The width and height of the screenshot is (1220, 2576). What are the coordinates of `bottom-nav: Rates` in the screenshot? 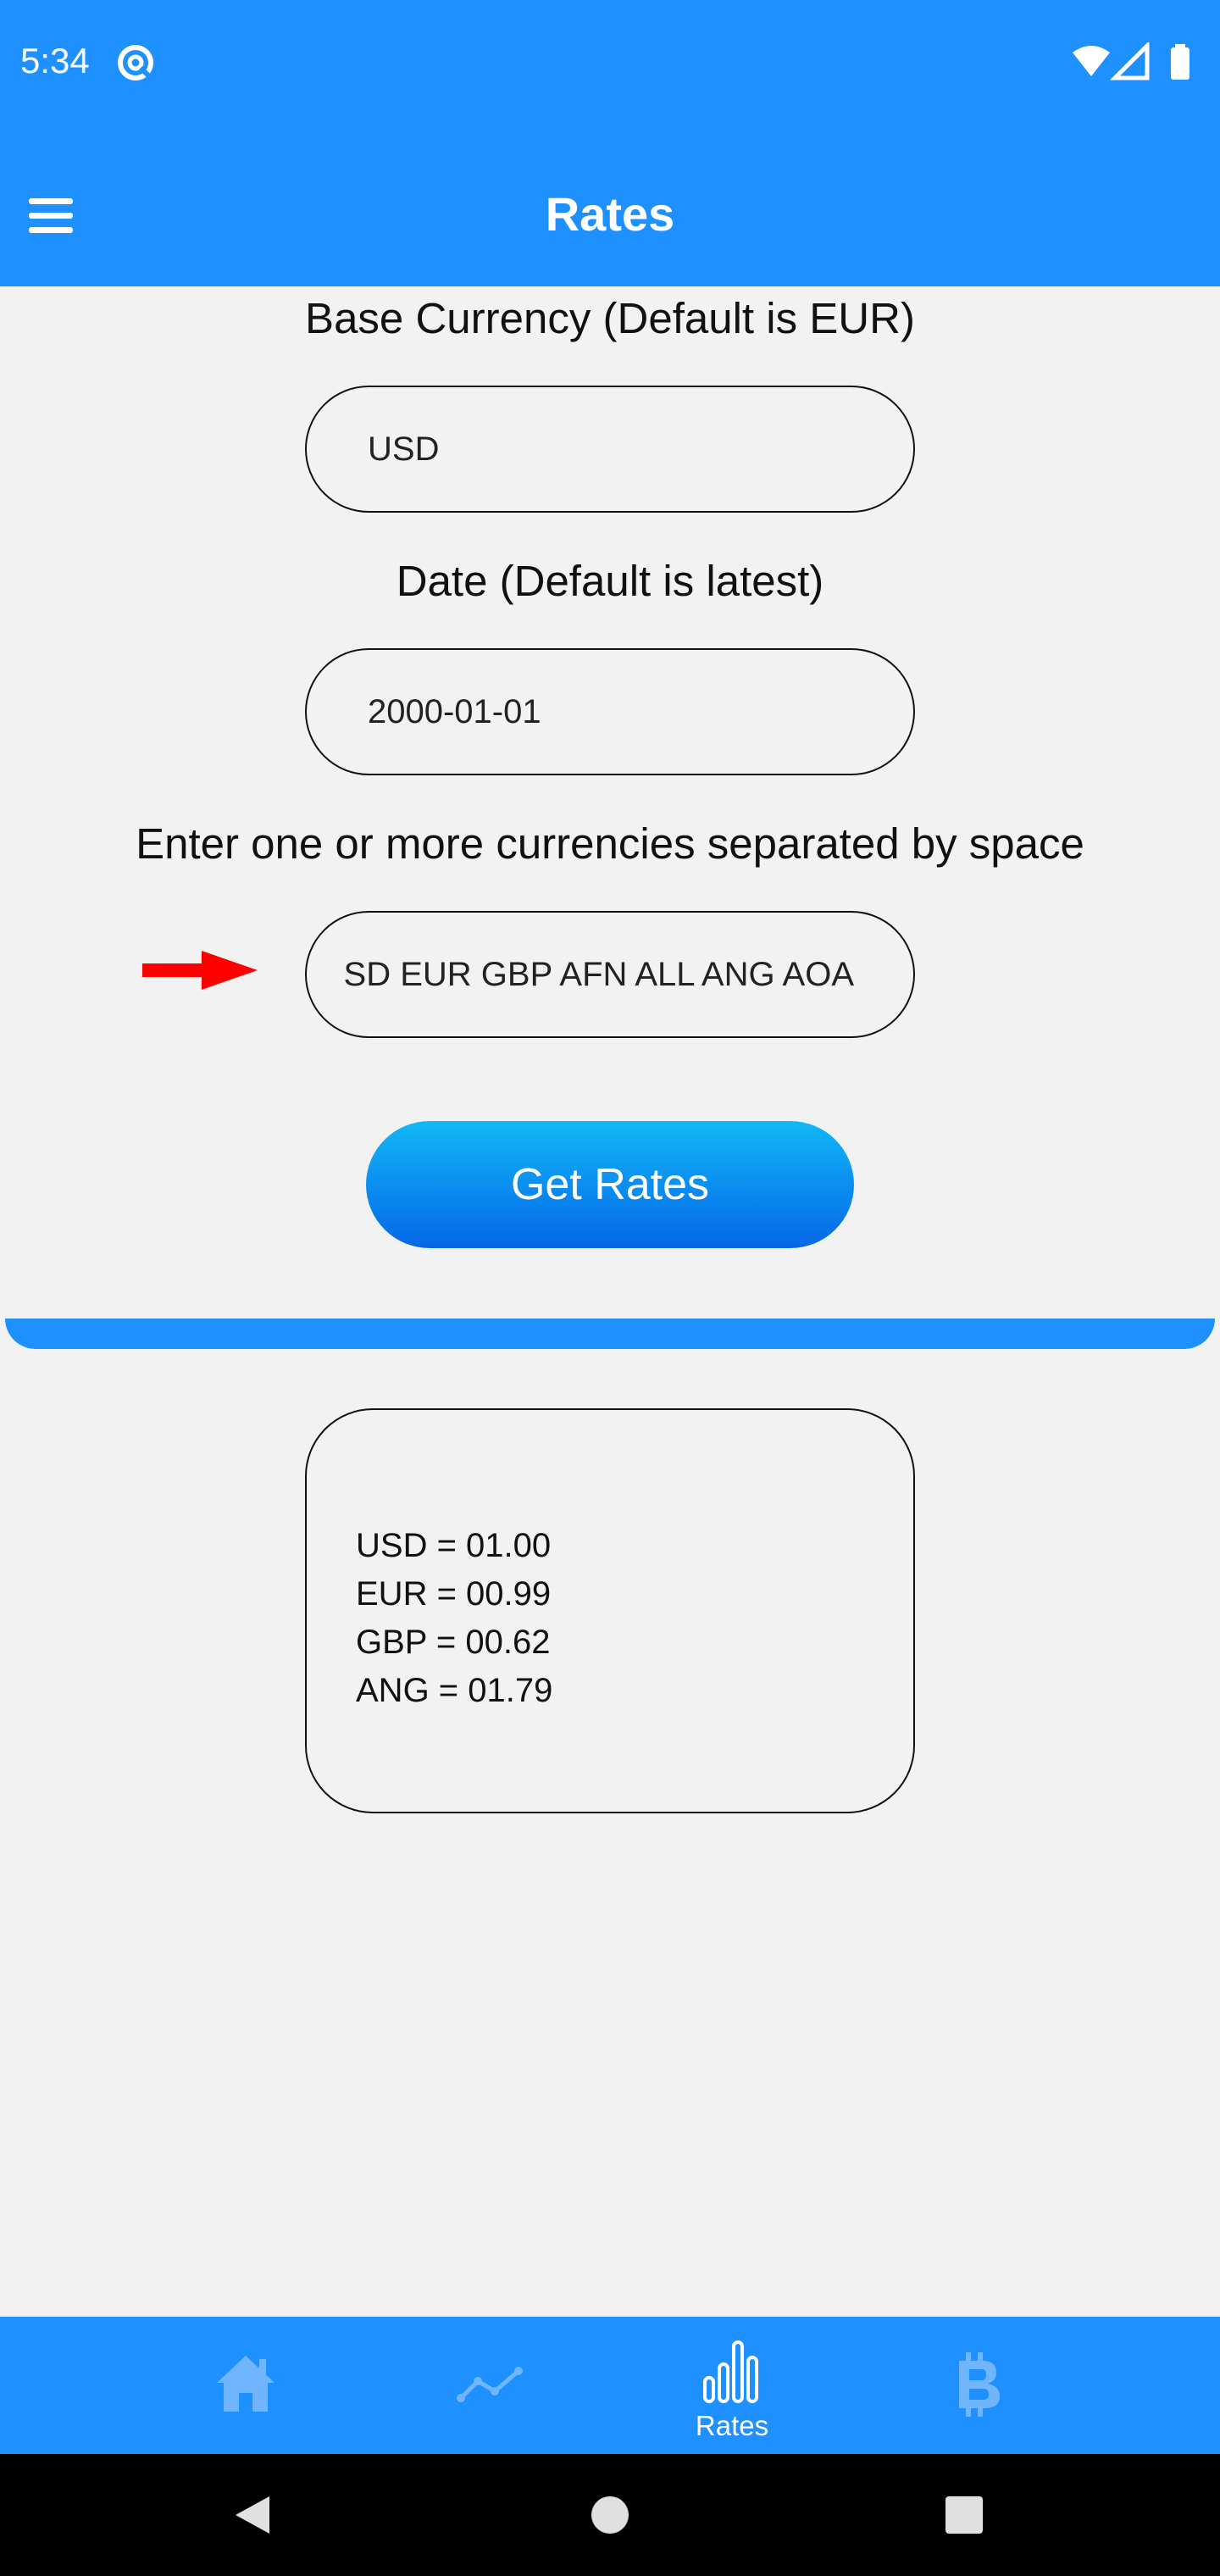 It's located at (610, 2385).